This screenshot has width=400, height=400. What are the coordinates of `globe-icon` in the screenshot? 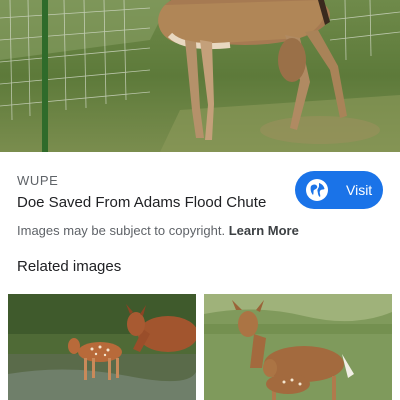 It's located at (317, 190).